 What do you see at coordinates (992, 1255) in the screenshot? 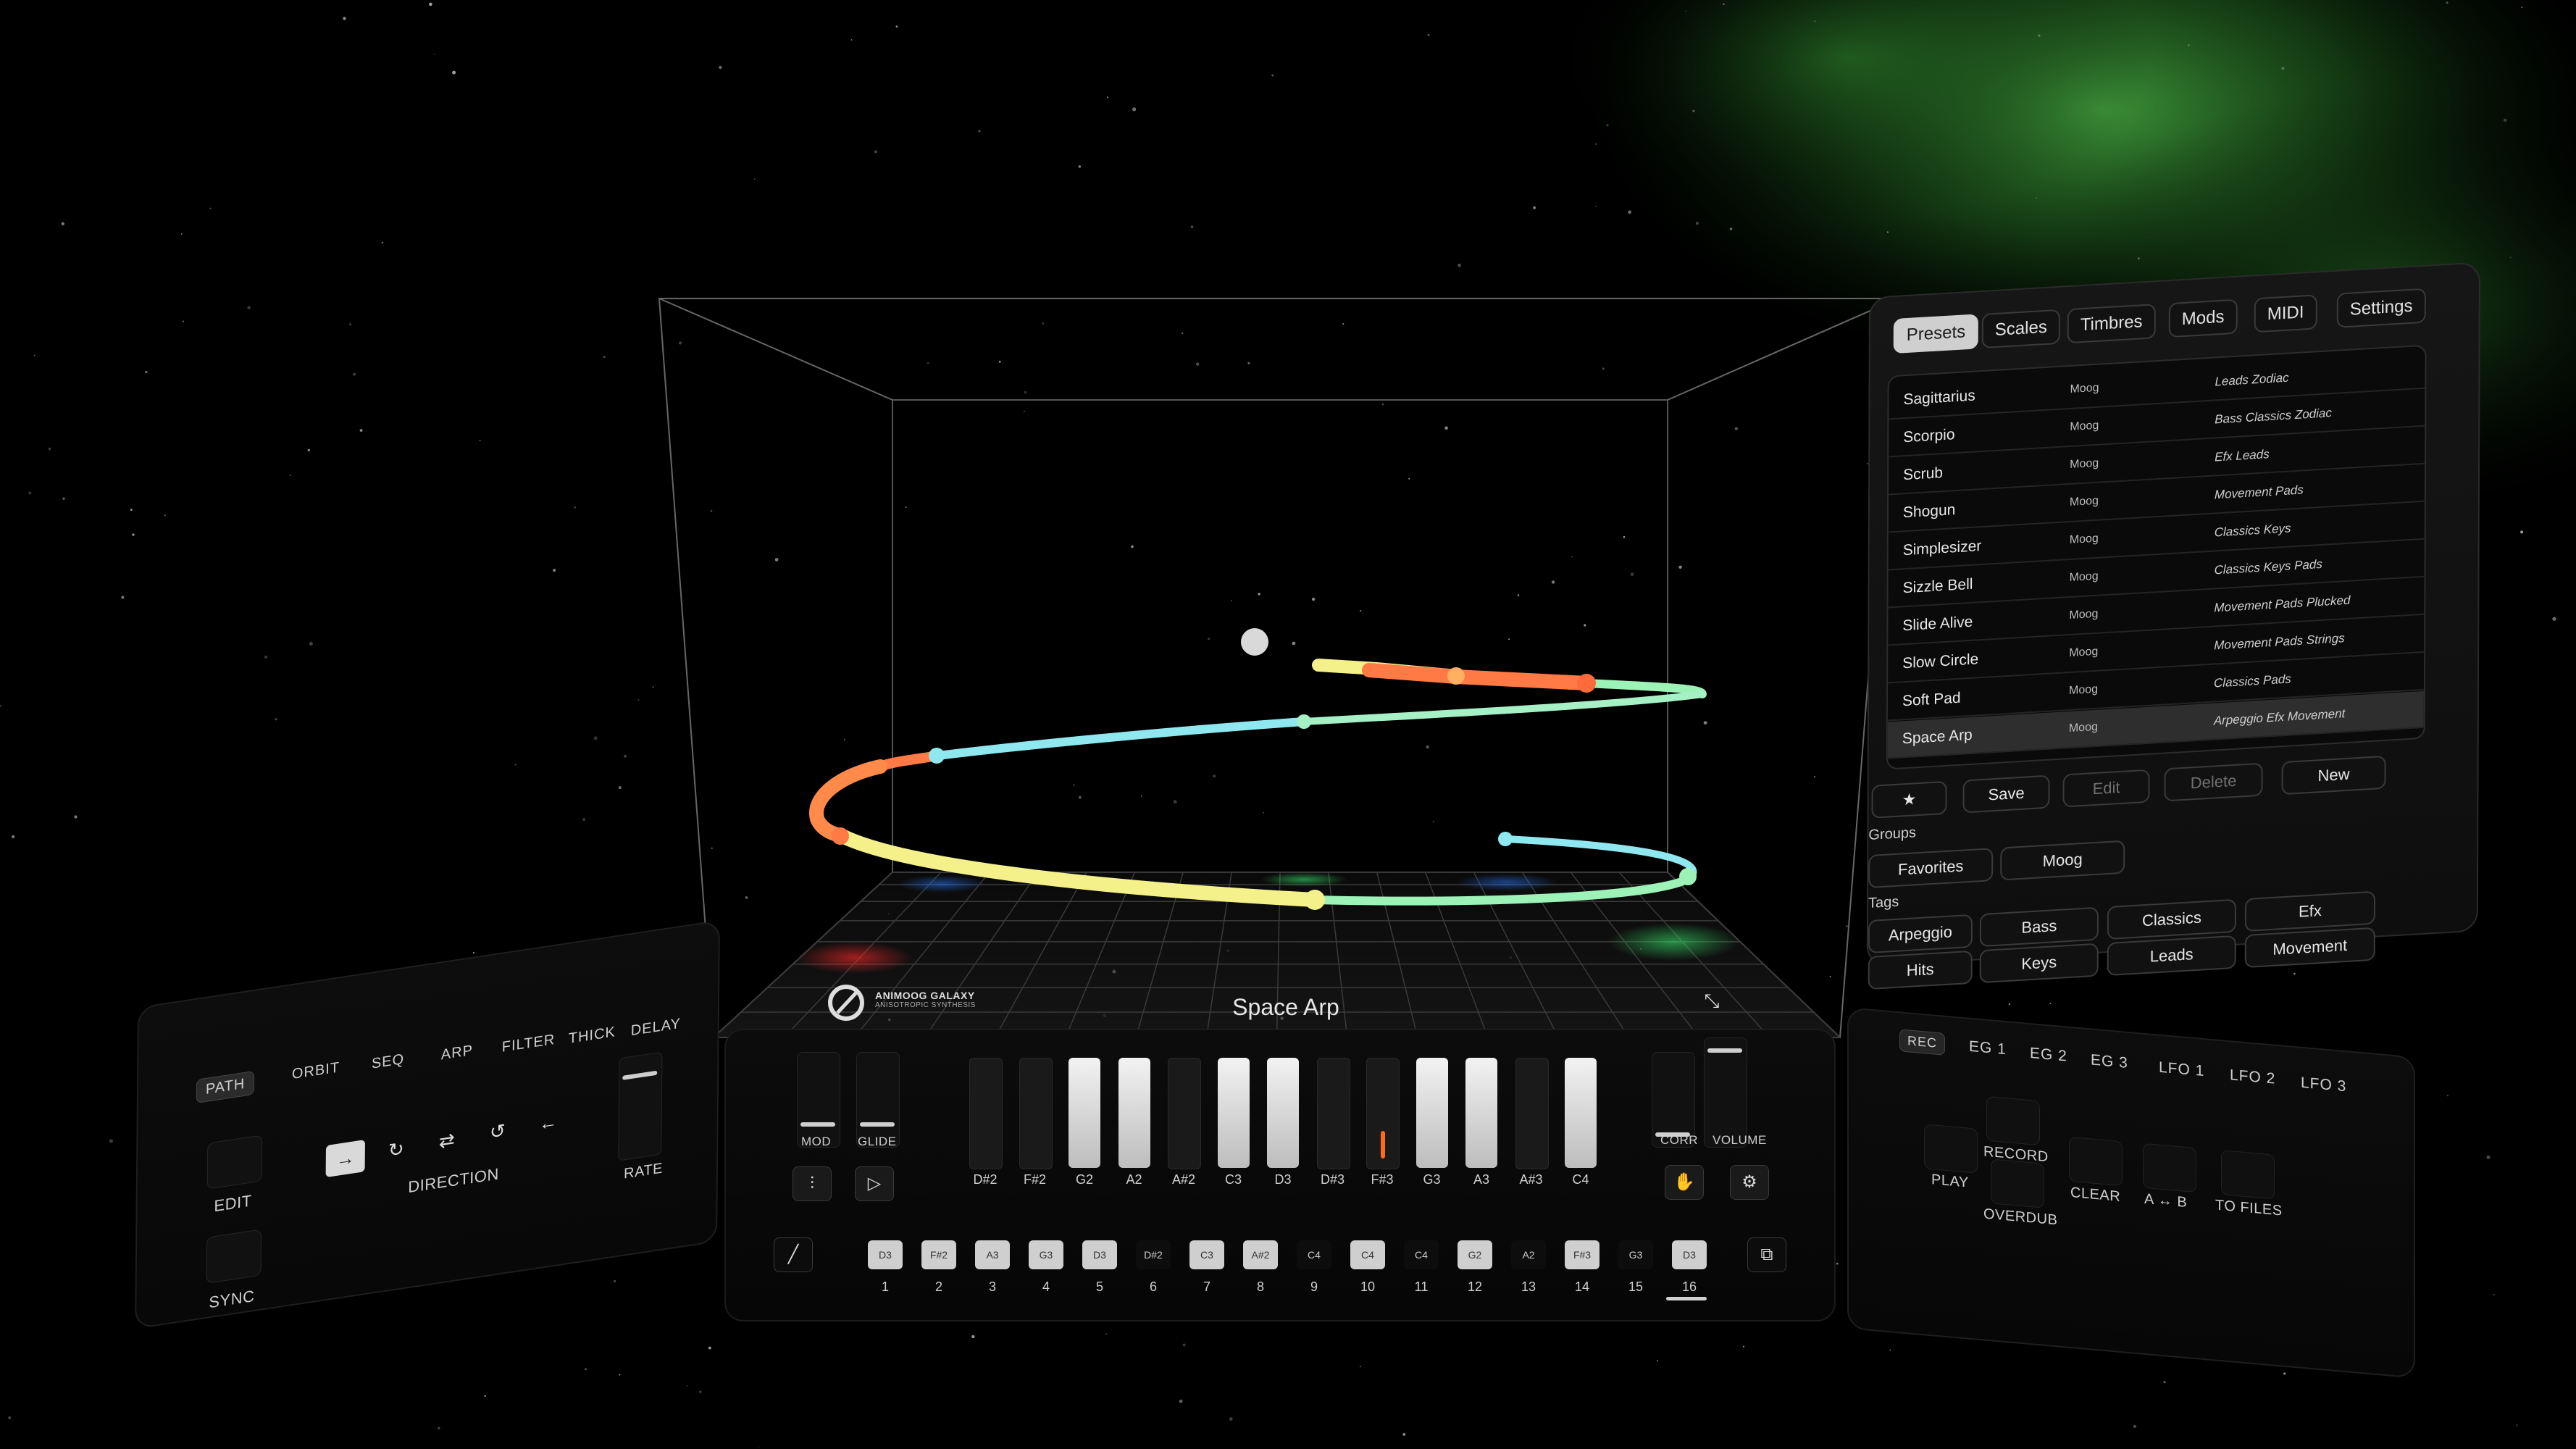
I see `sequencer-step: A3` at bounding box center [992, 1255].